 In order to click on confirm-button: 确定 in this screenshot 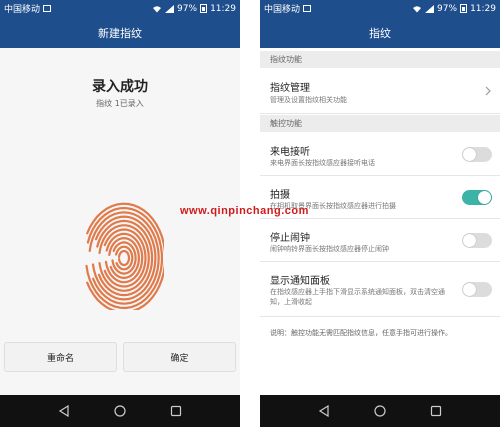, I will do `click(179, 357)`.